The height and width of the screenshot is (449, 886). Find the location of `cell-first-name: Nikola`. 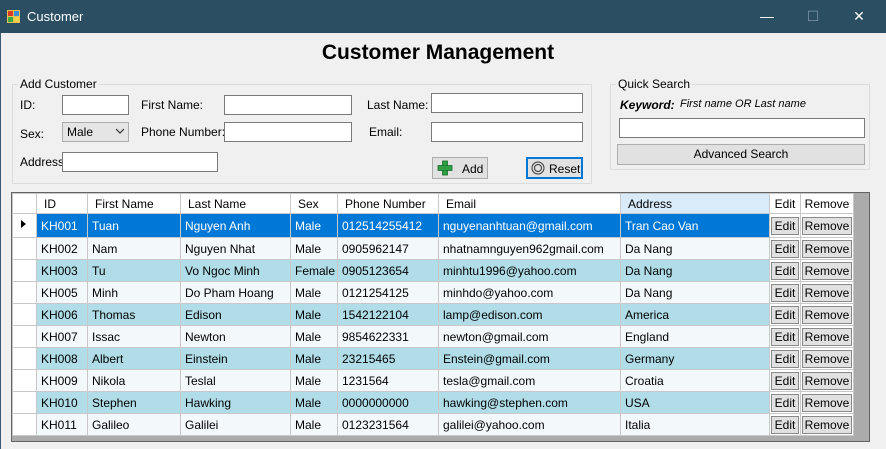

cell-first-name: Nikola is located at coordinates (134, 380).